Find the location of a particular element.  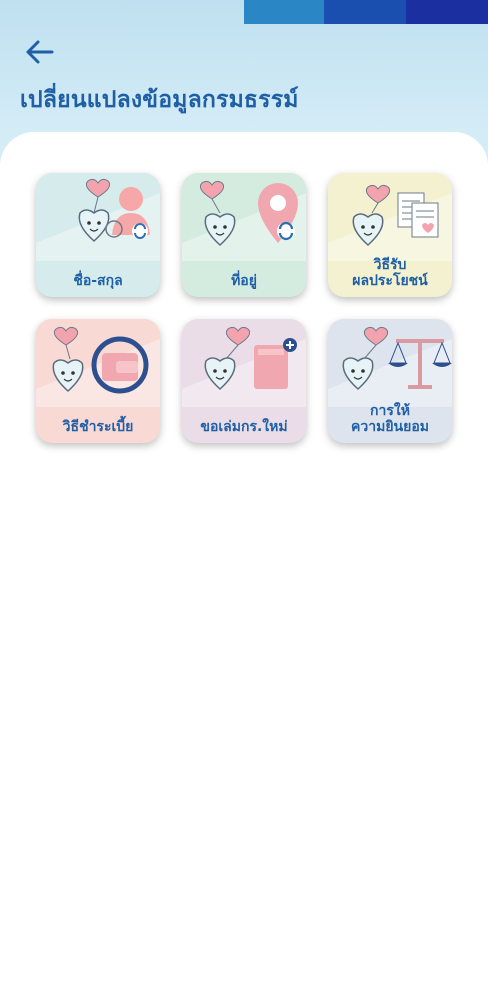

menu-tile-label: วิธีชำระเบี้ย is located at coordinates (98, 427).